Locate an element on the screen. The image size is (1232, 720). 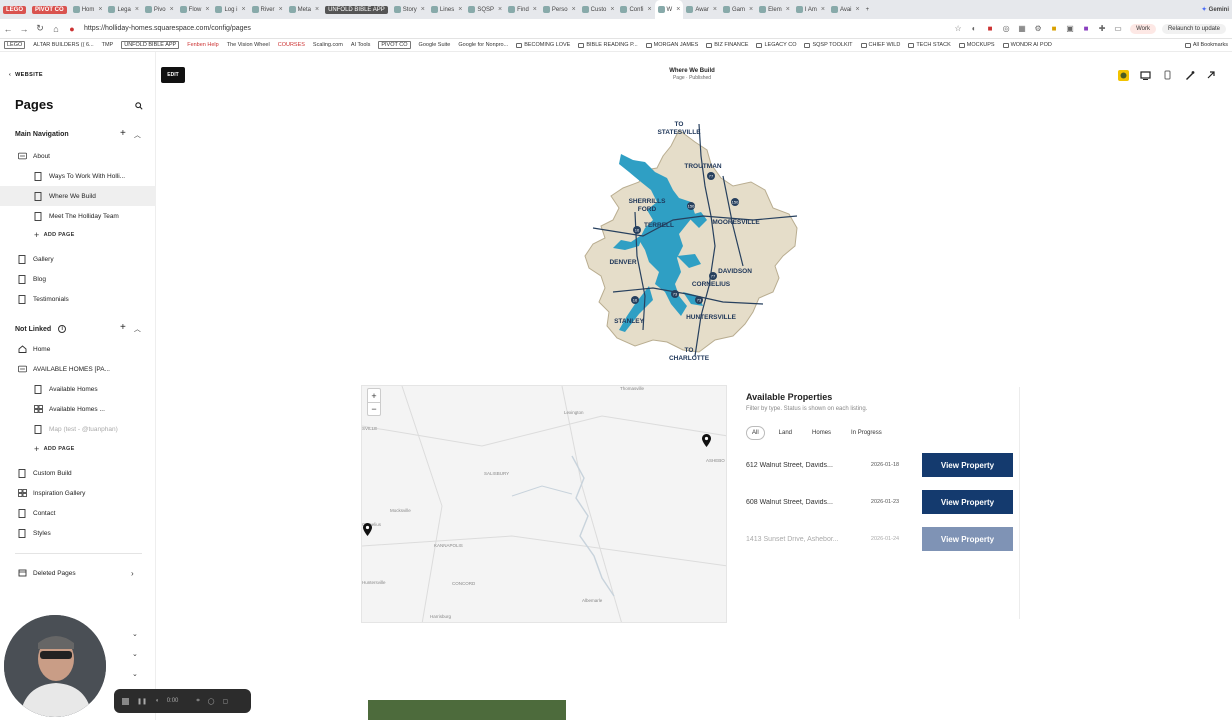
browser-tab: Avai × is located at coordinates (845, 9).